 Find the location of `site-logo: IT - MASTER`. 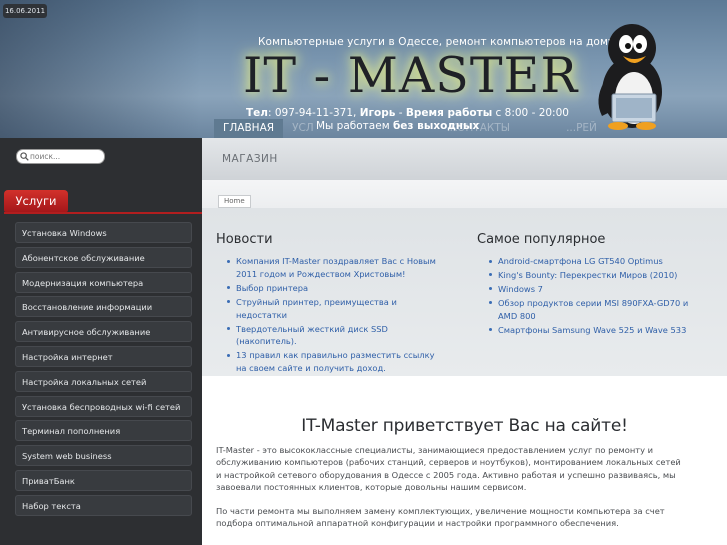

site-logo: IT - MASTER is located at coordinates (410, 76).